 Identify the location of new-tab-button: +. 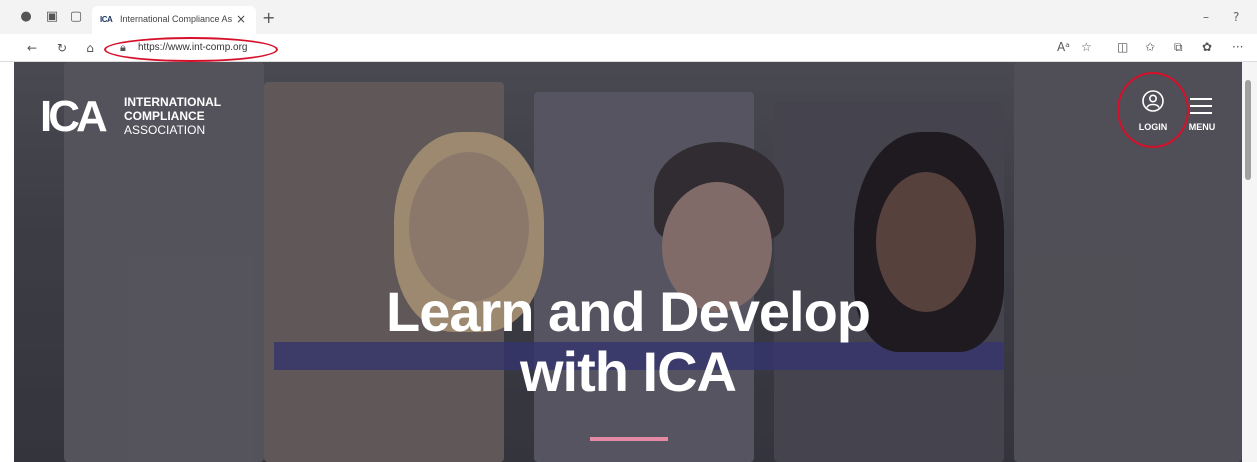
(268, 17).